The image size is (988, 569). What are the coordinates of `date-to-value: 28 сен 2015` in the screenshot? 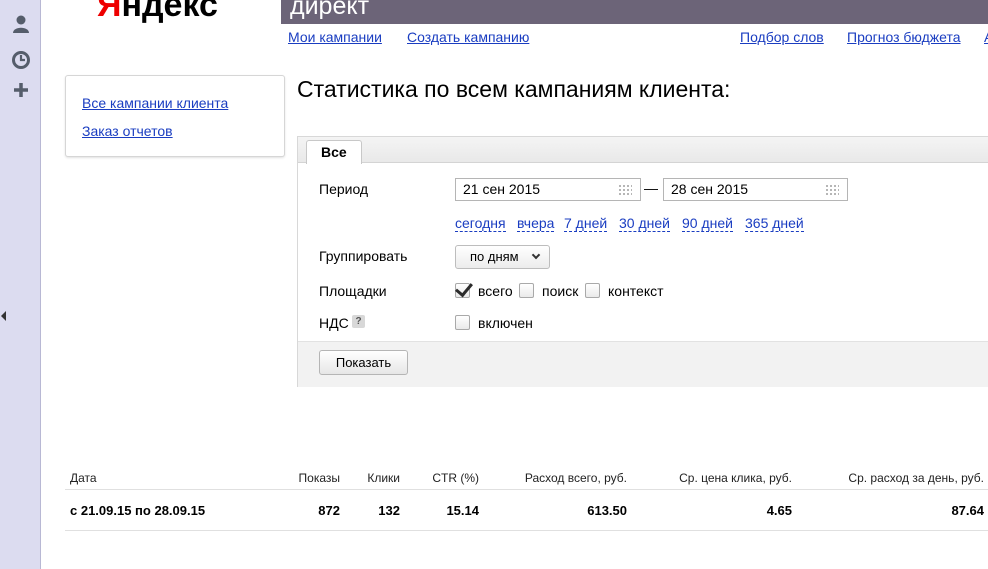 It's located at (710, 189).